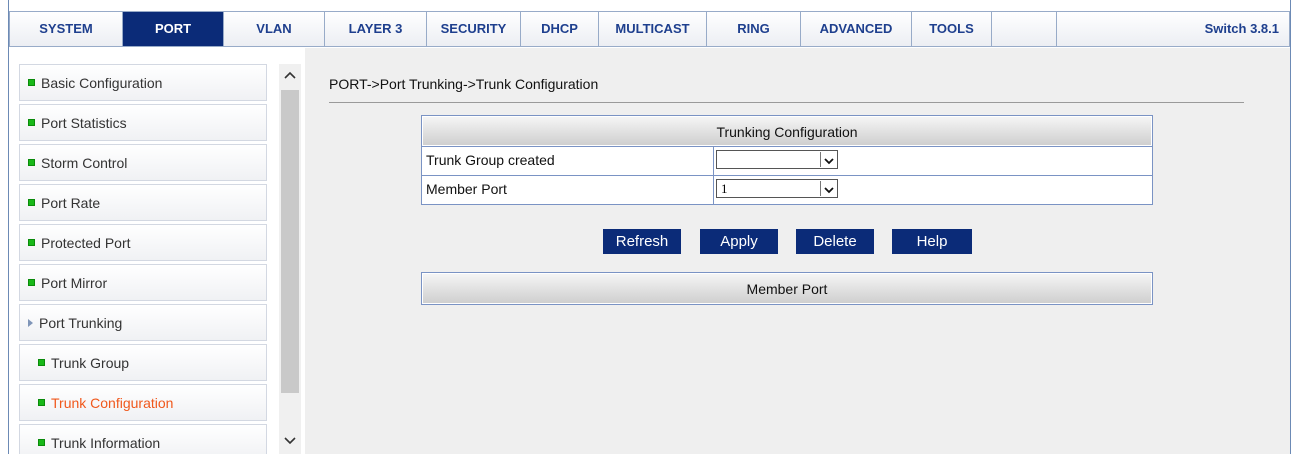 The width and height of the screenshot is (1297, 454). Describe the element at coordinates (777, 159) in the screenshot. I see `trunk-group-select` at that location.